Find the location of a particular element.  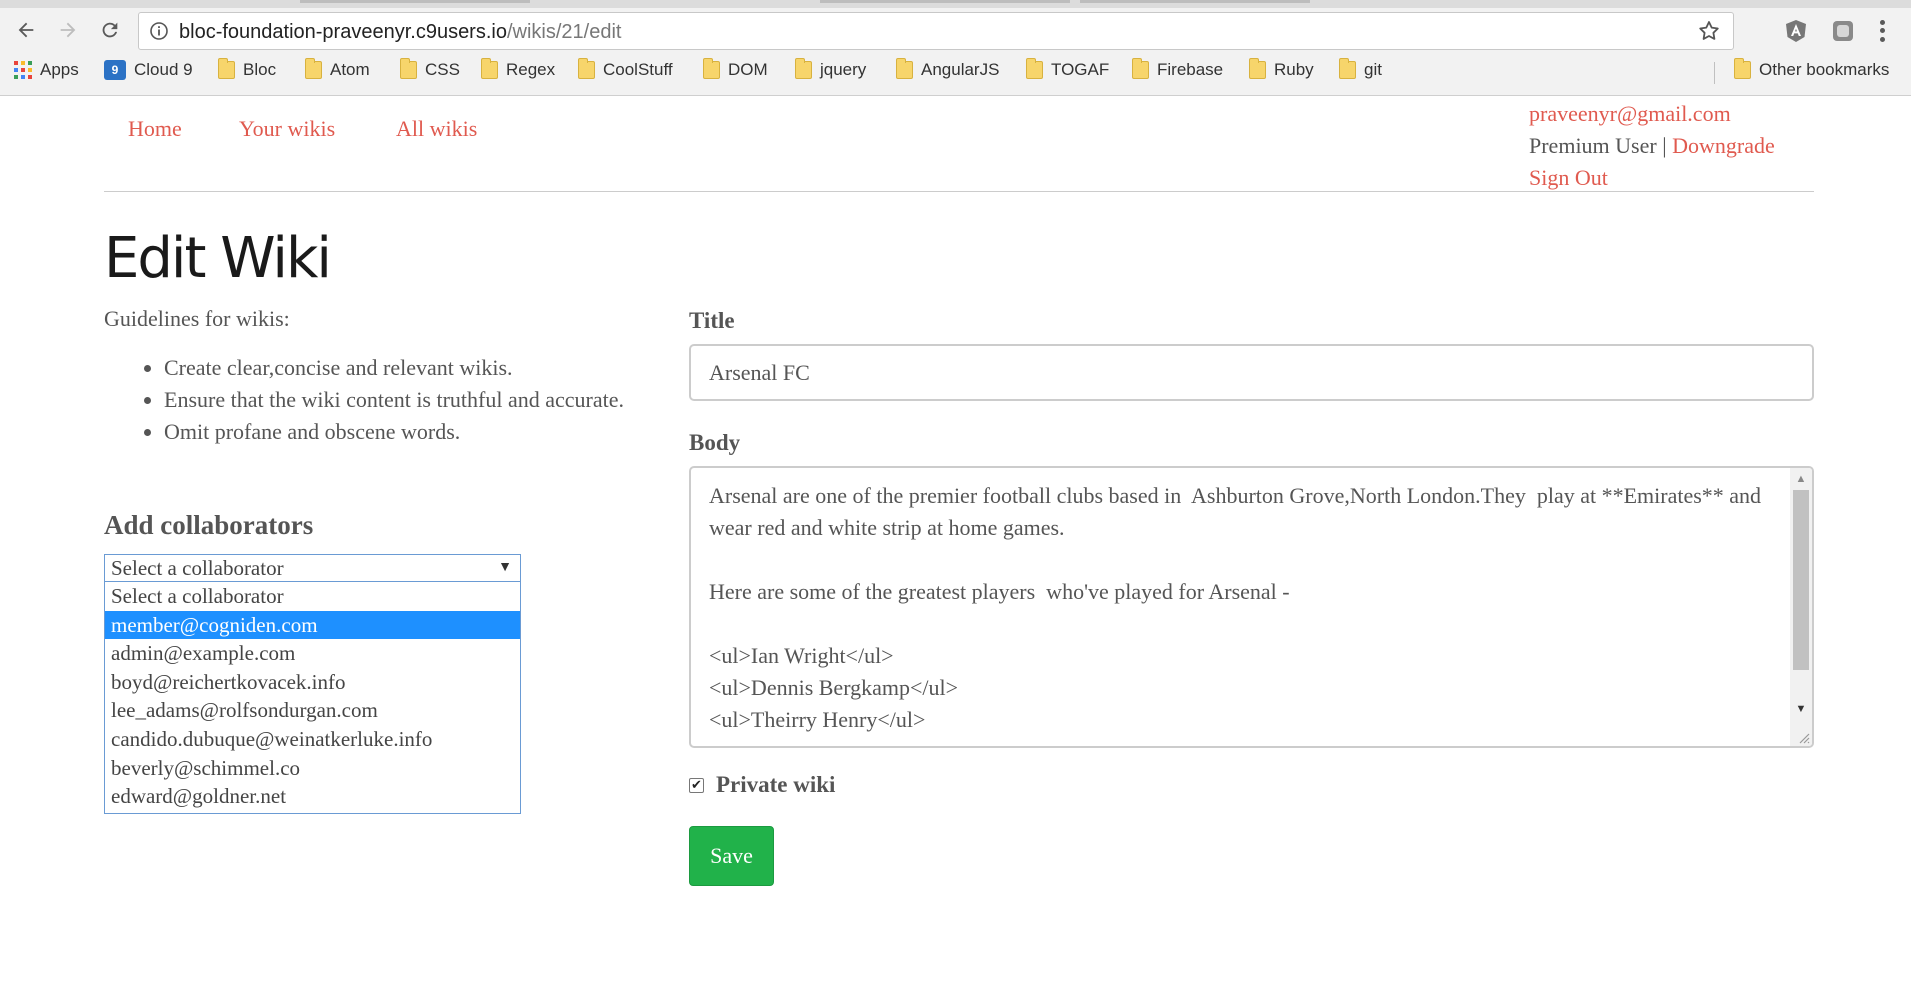

bookmark-label: Bloc is located at coordinates (260, 69).